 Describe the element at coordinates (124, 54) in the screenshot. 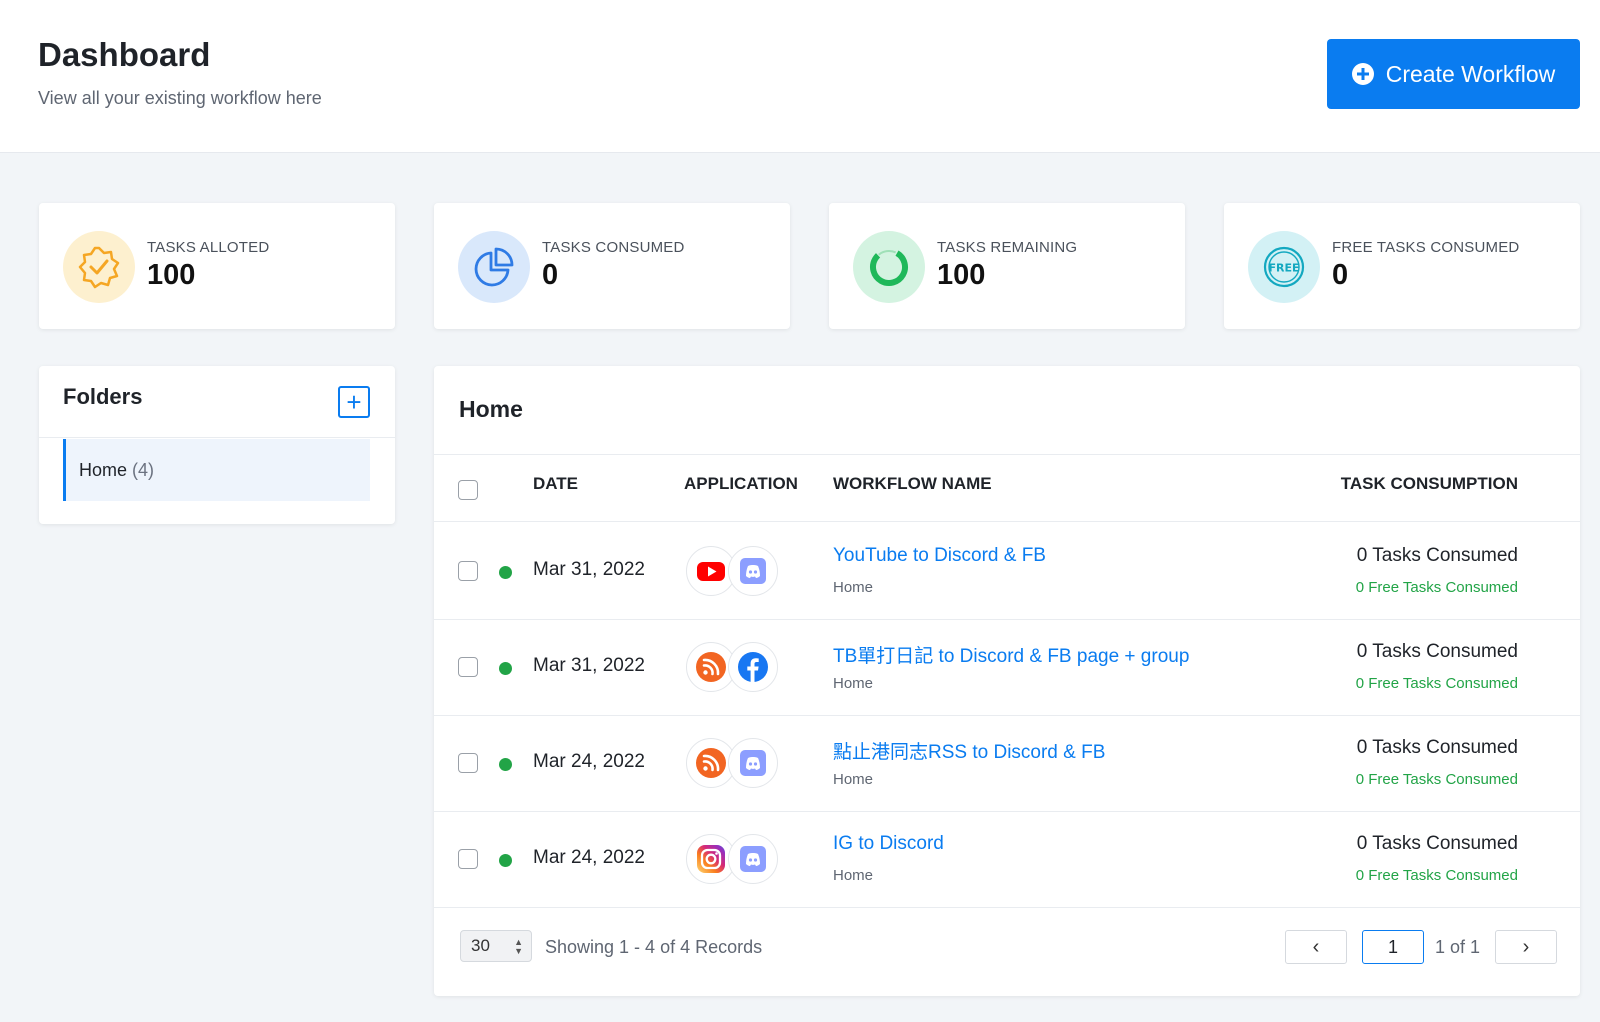

I see `page-title: Dashboard` at that location.